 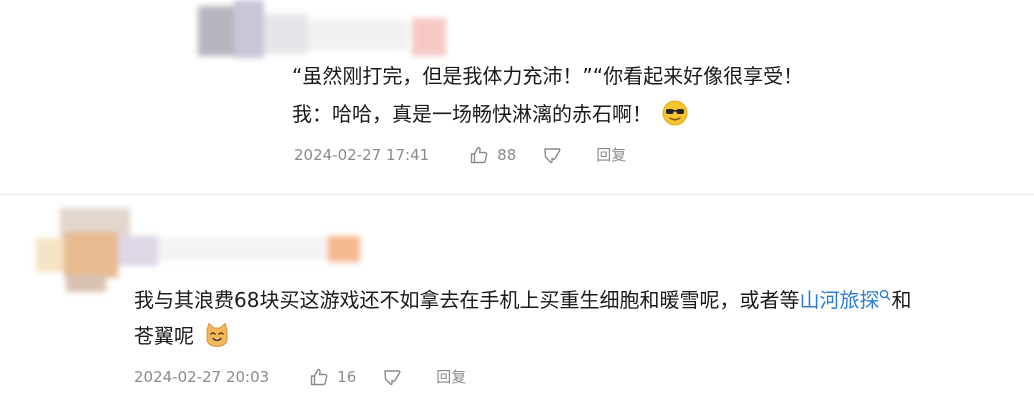 What do you see at coordinates (332, 377) in the screenshot?
I see `comment-2-like-button: 16` at bounding box center [332, 377].